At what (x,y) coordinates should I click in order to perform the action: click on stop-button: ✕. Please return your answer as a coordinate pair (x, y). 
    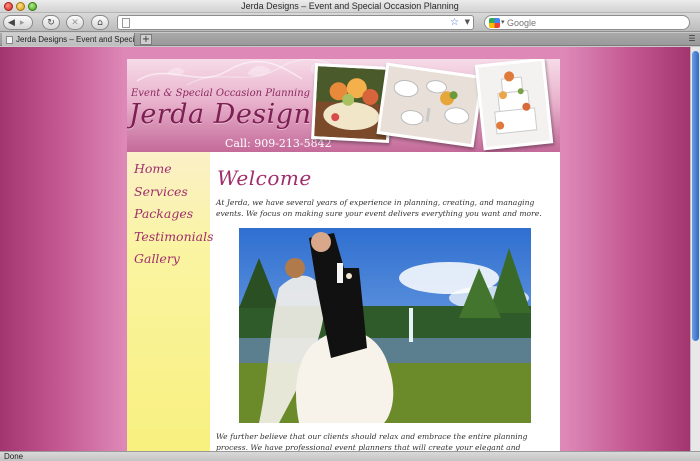
    Looking at the image, I should click on (75, 22).